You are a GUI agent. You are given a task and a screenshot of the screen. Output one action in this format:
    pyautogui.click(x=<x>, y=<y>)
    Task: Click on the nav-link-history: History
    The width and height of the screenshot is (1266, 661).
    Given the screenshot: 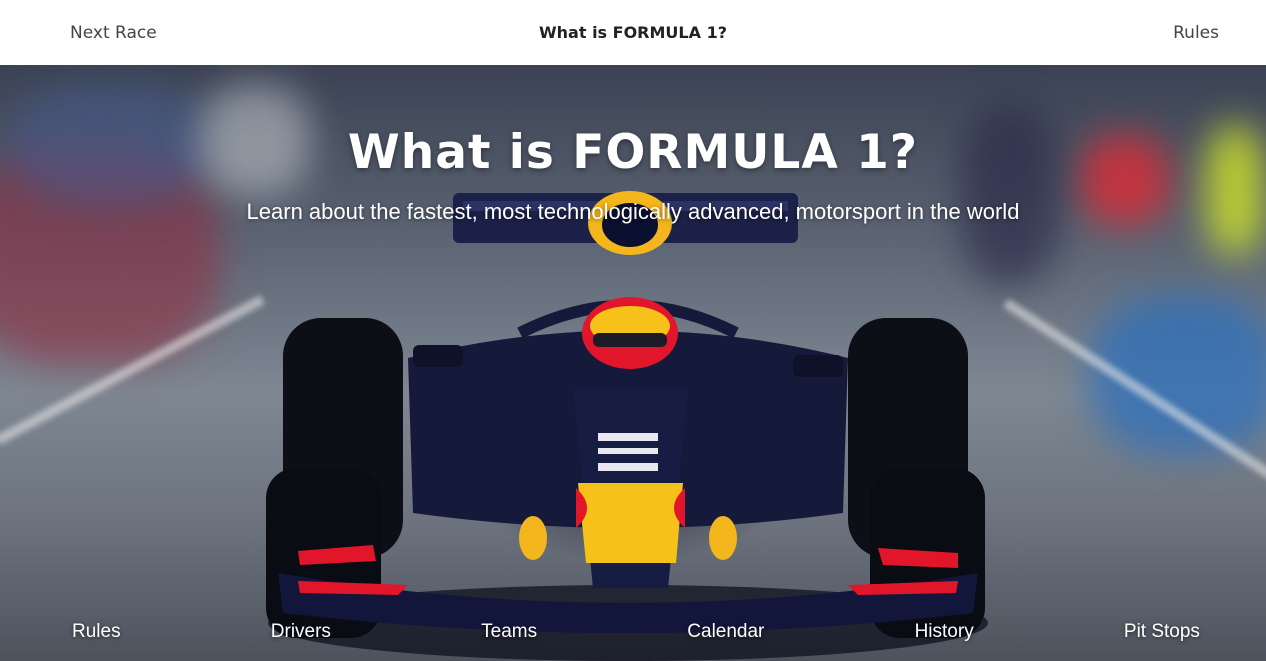 What is the action you would take?
    pyautogui.click(x=944, y=632)
    